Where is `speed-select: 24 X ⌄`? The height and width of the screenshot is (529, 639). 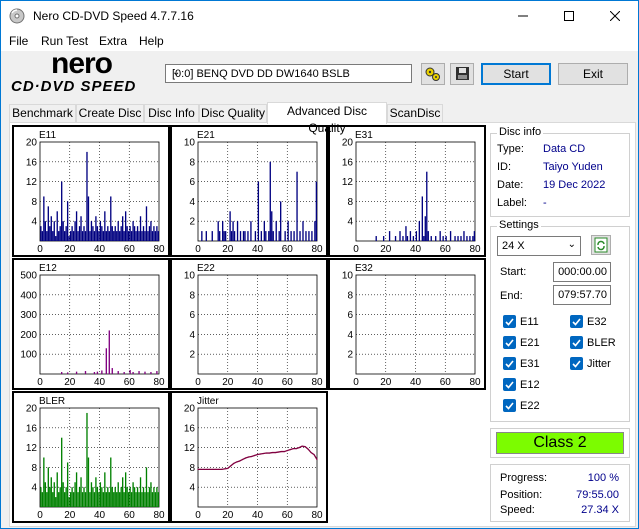 speed-select: 24 X ⌄ is located at coordinates (539, 246).